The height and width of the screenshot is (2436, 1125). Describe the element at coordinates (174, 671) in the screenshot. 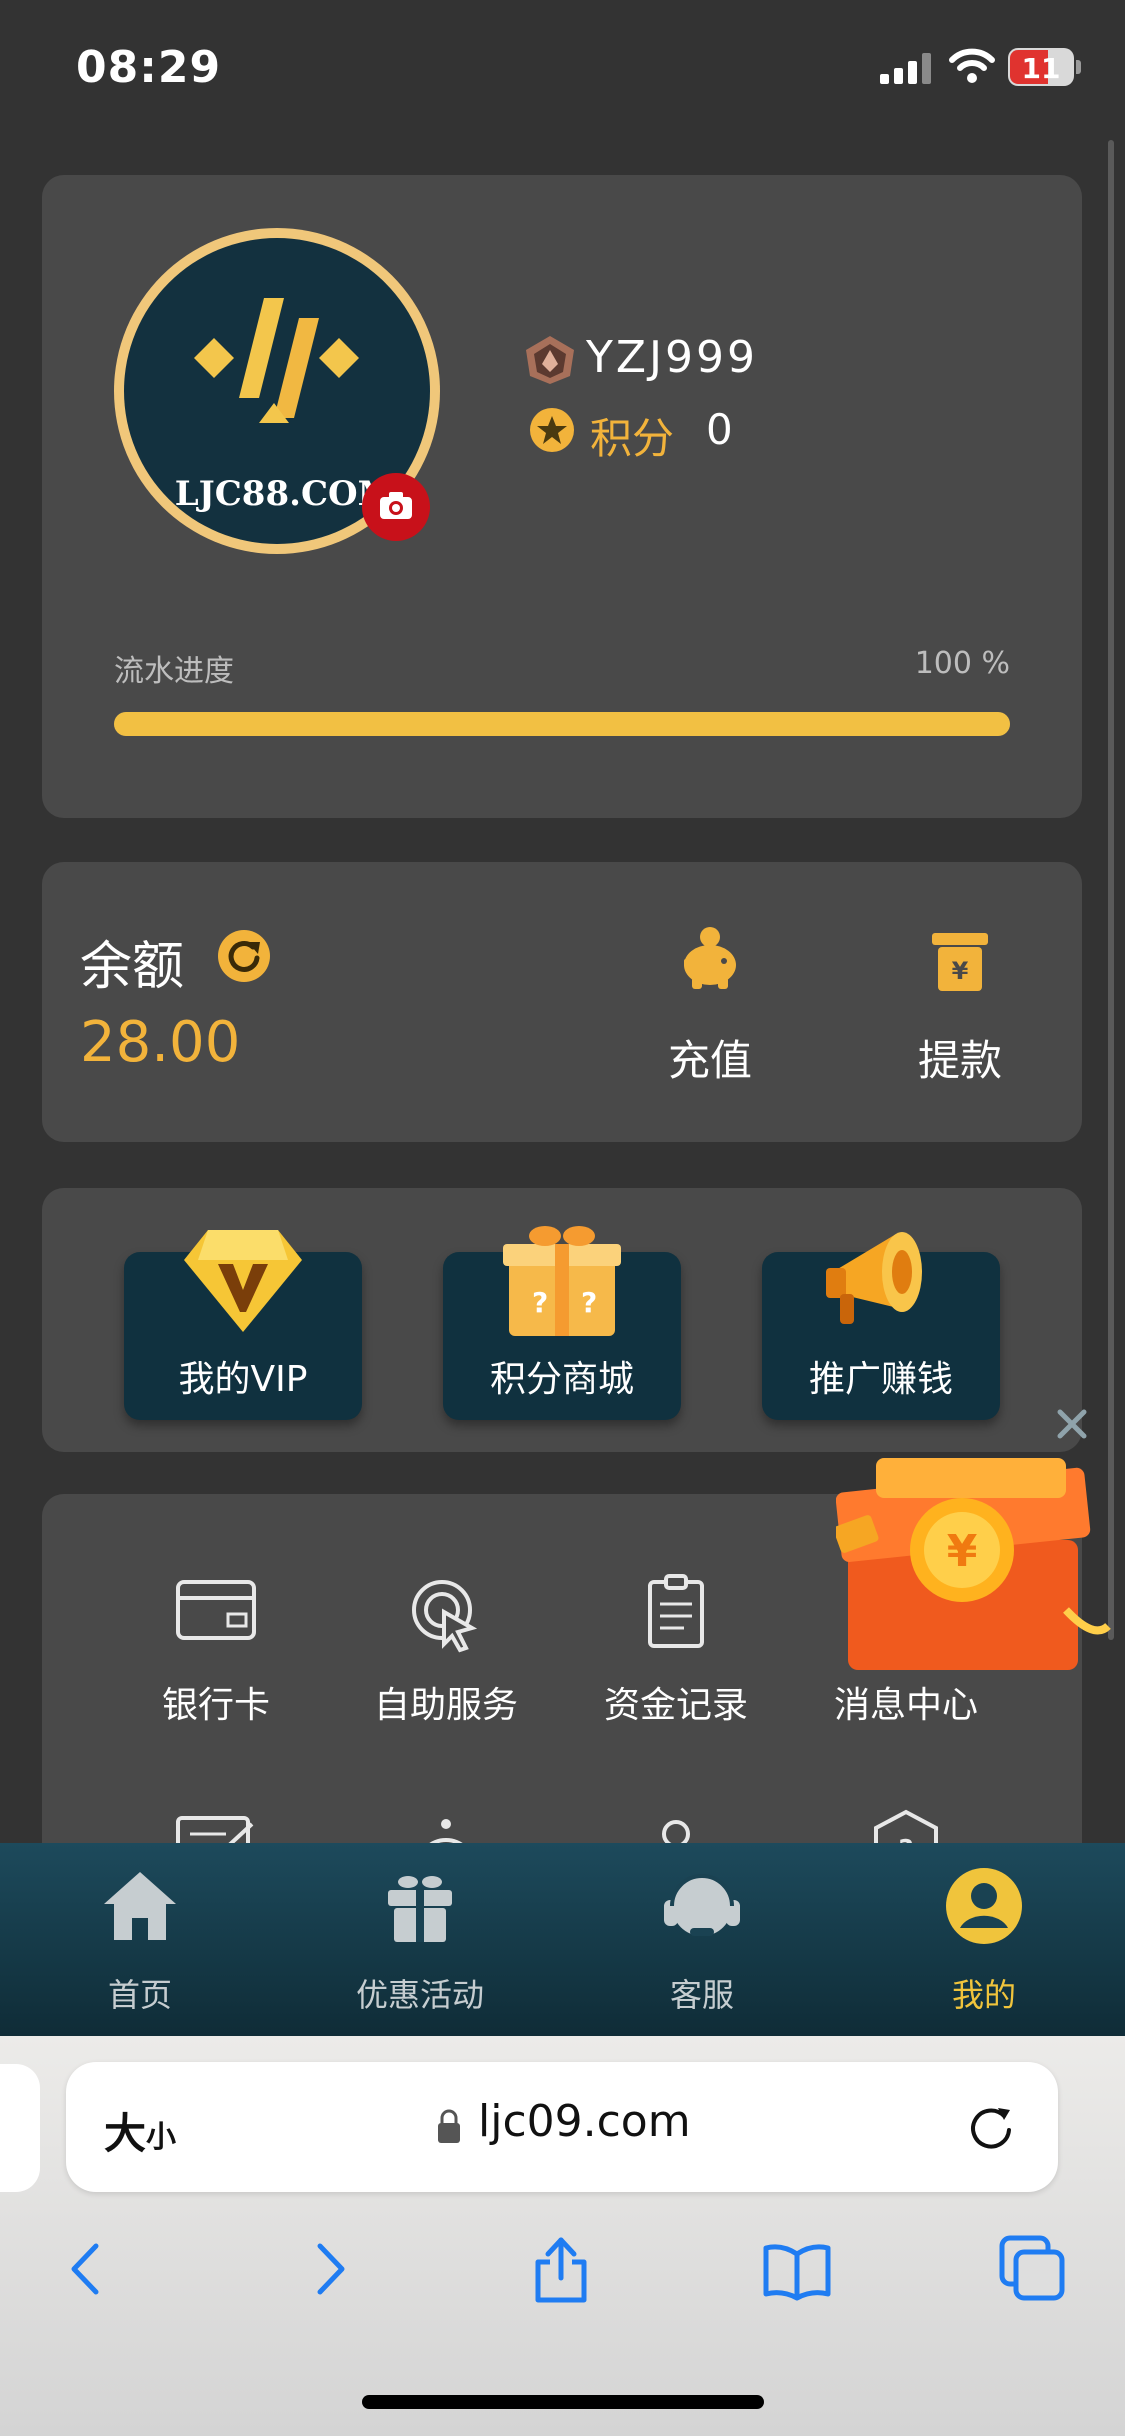

I see `turnover-label: 流水进度` at that location.